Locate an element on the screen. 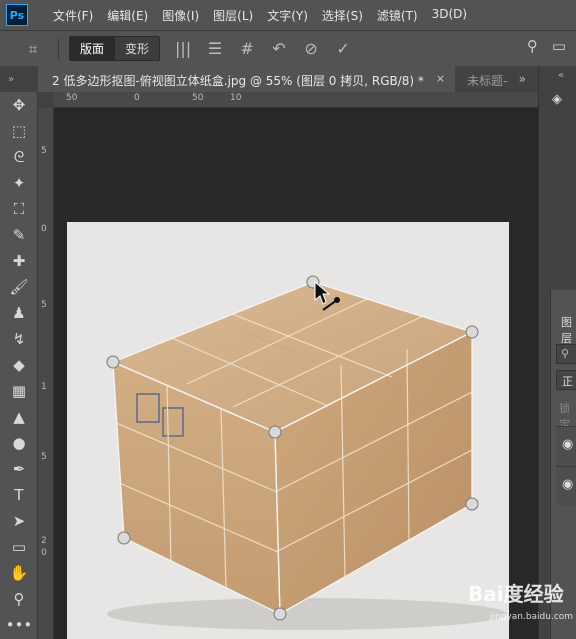  menu-layer: 图层(L) is located at coordinates (233, 15).